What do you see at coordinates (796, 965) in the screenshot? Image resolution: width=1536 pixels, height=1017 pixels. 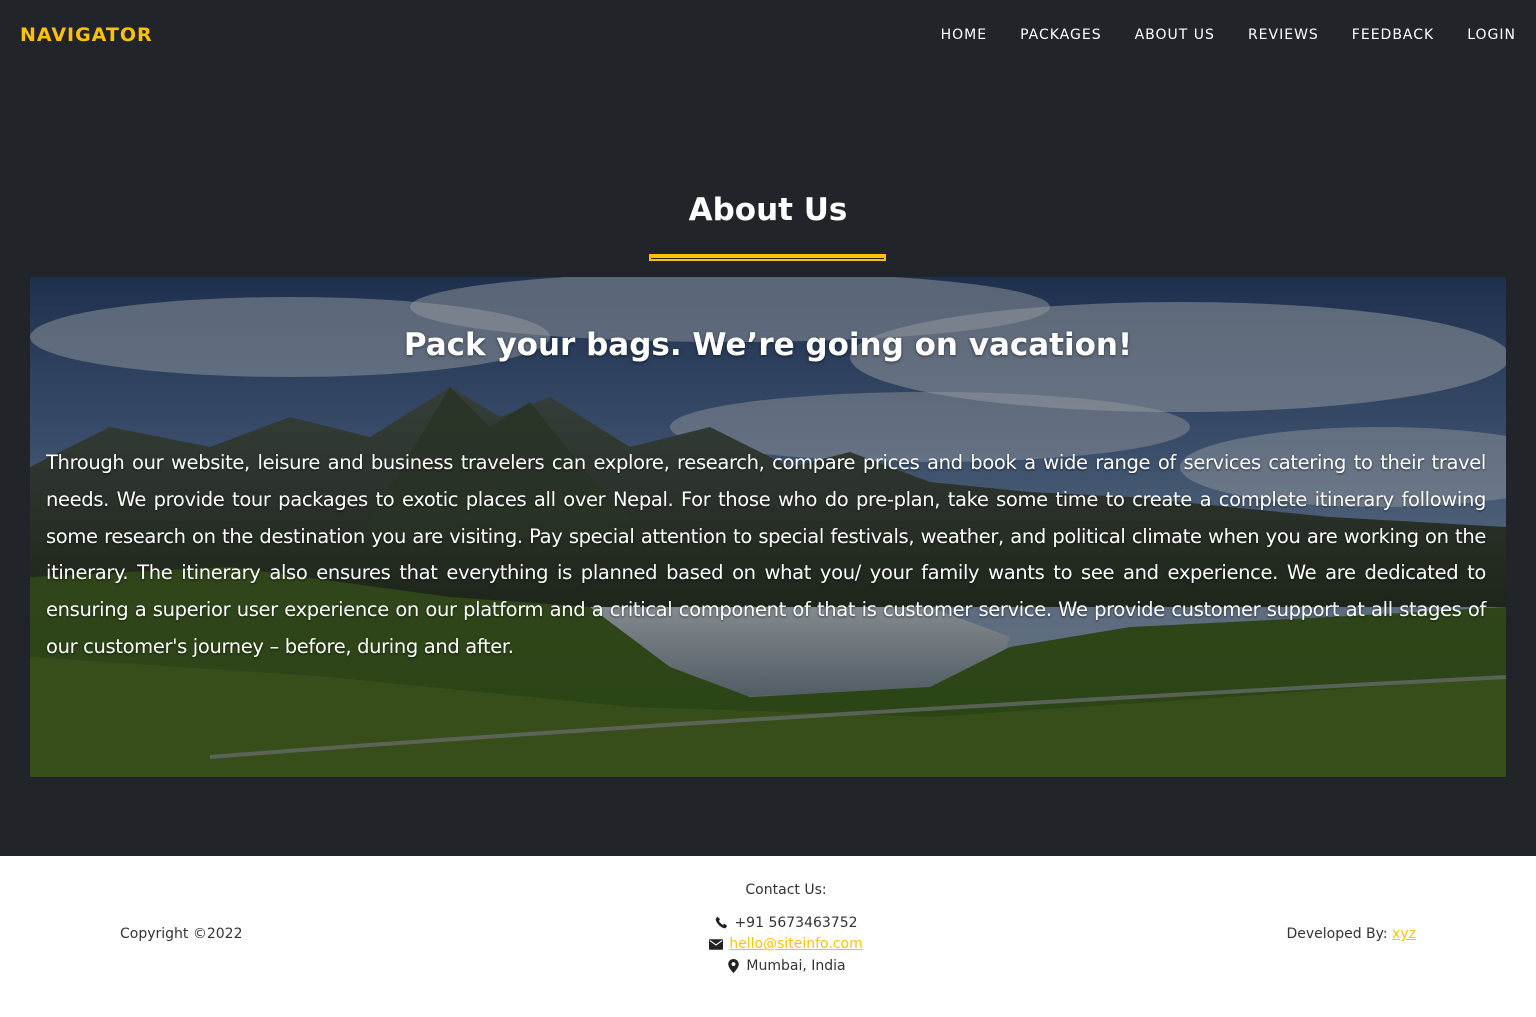 I see `location-text: Mumbai, India` at bounding box center [796, 965].